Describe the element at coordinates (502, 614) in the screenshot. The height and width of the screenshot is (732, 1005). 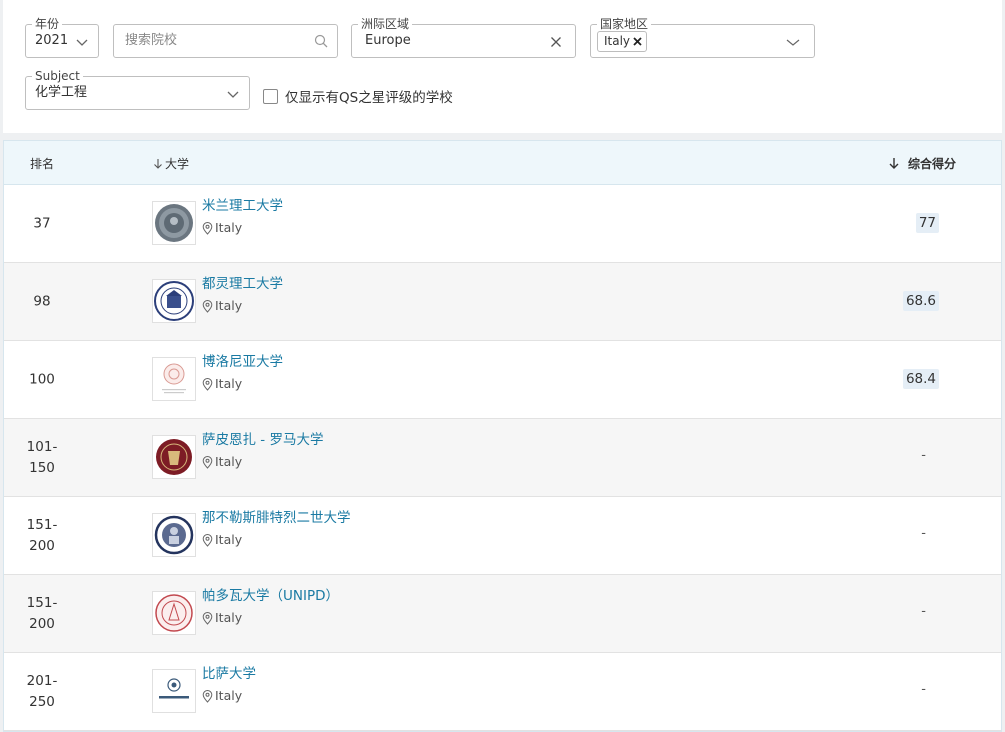
I see `table-row: 151- 200 帕多瓦大学（UNIPD） Italy -` at that location.